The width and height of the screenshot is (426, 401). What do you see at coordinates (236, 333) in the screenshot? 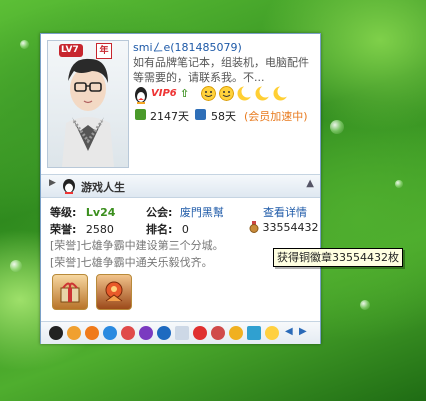
I see `pet-icon` at bounding box center [236, 333].